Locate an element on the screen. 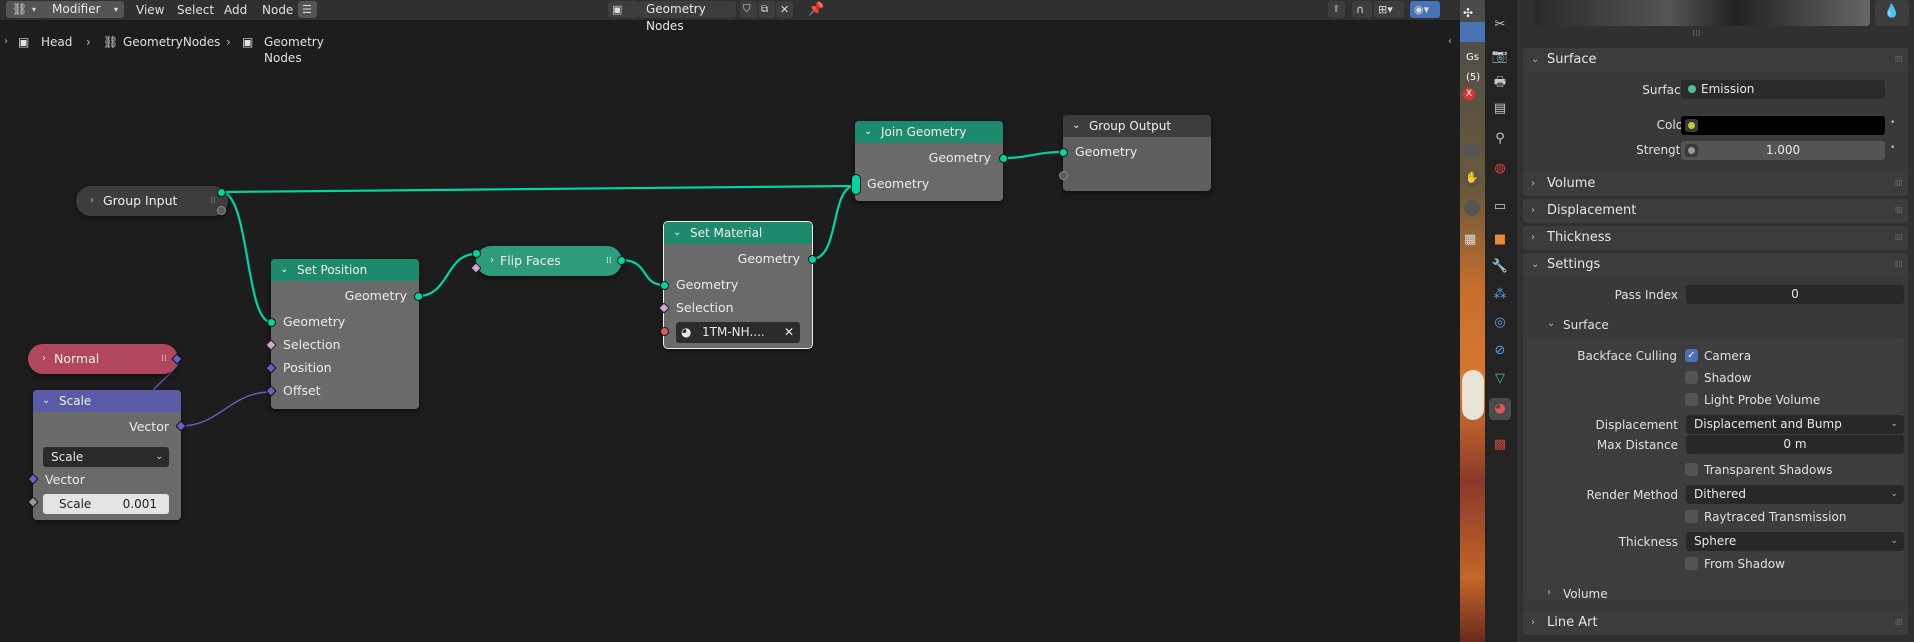  section-settings: ⌄ Settings ⁞⁞⁞⁞ is located at coordinates (1715, 265).